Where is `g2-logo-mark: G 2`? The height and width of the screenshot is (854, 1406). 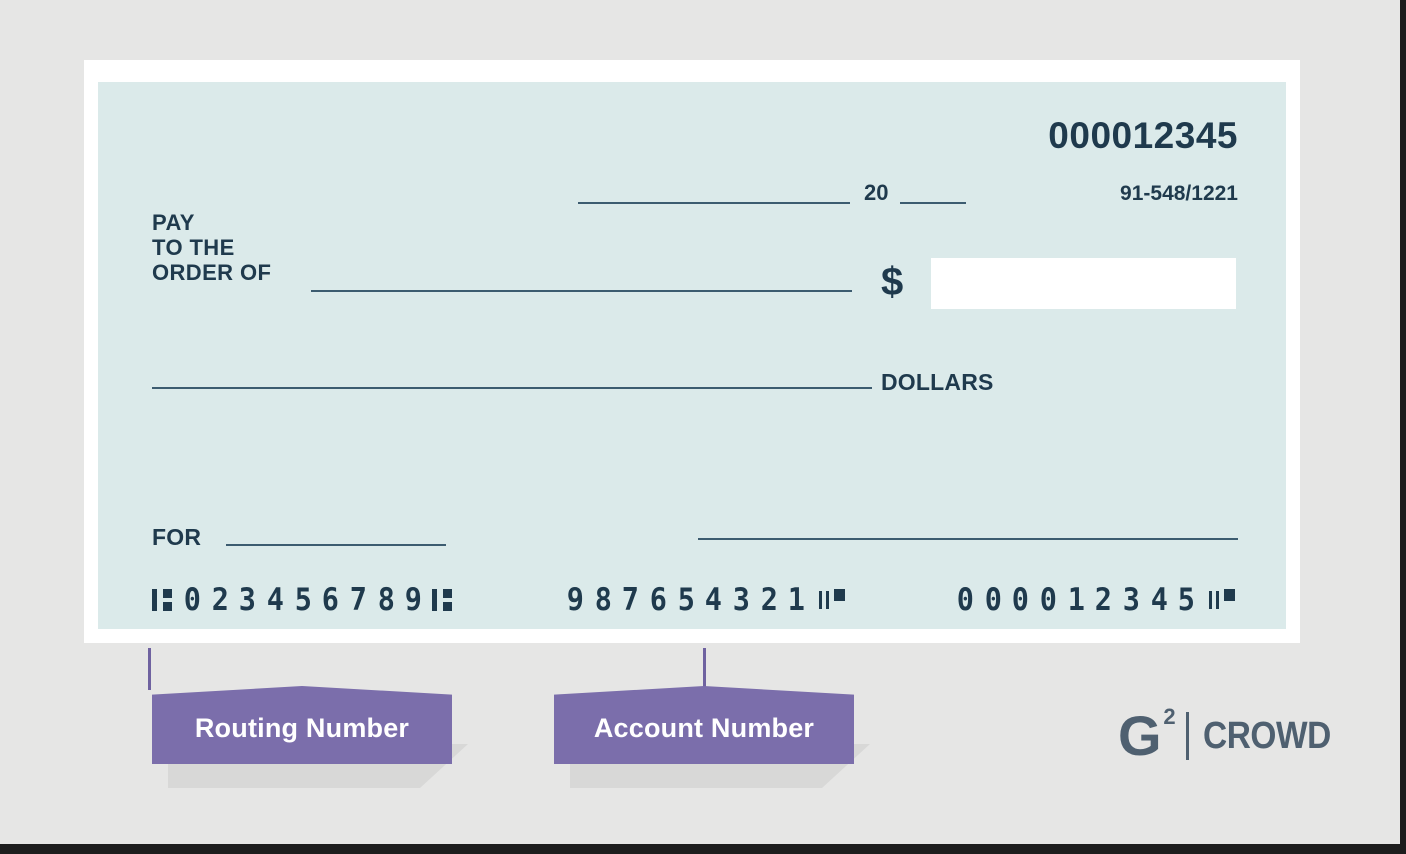 g2-logo-mark: G 2 is located at coordinates (1147, 735).